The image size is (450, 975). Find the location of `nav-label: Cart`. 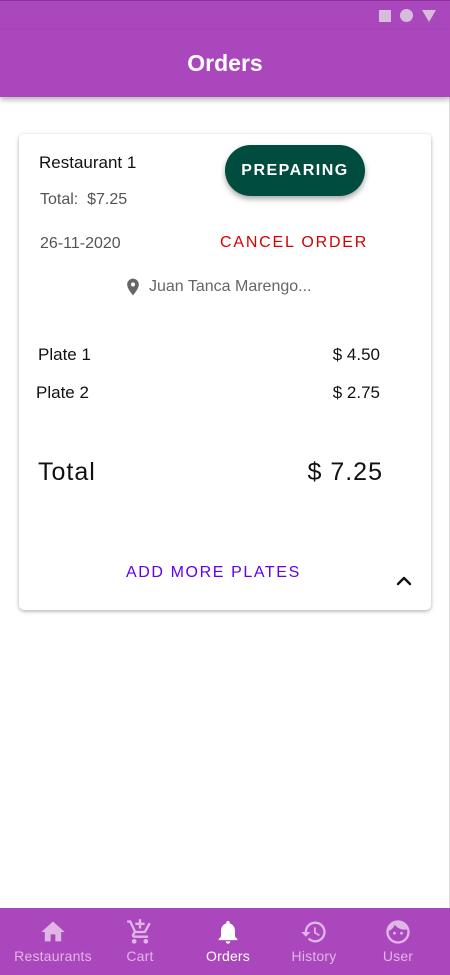

nav-label: Cart is located at coordinates (140, 956).